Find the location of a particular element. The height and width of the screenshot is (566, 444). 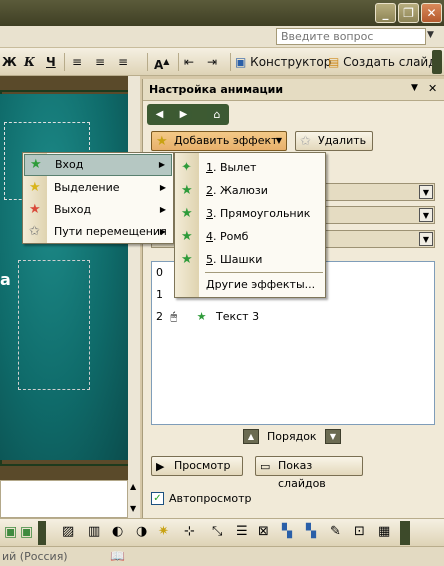

menu-item-checkerboard: ★ 5. Шашки is located at coordinates (250, 260).